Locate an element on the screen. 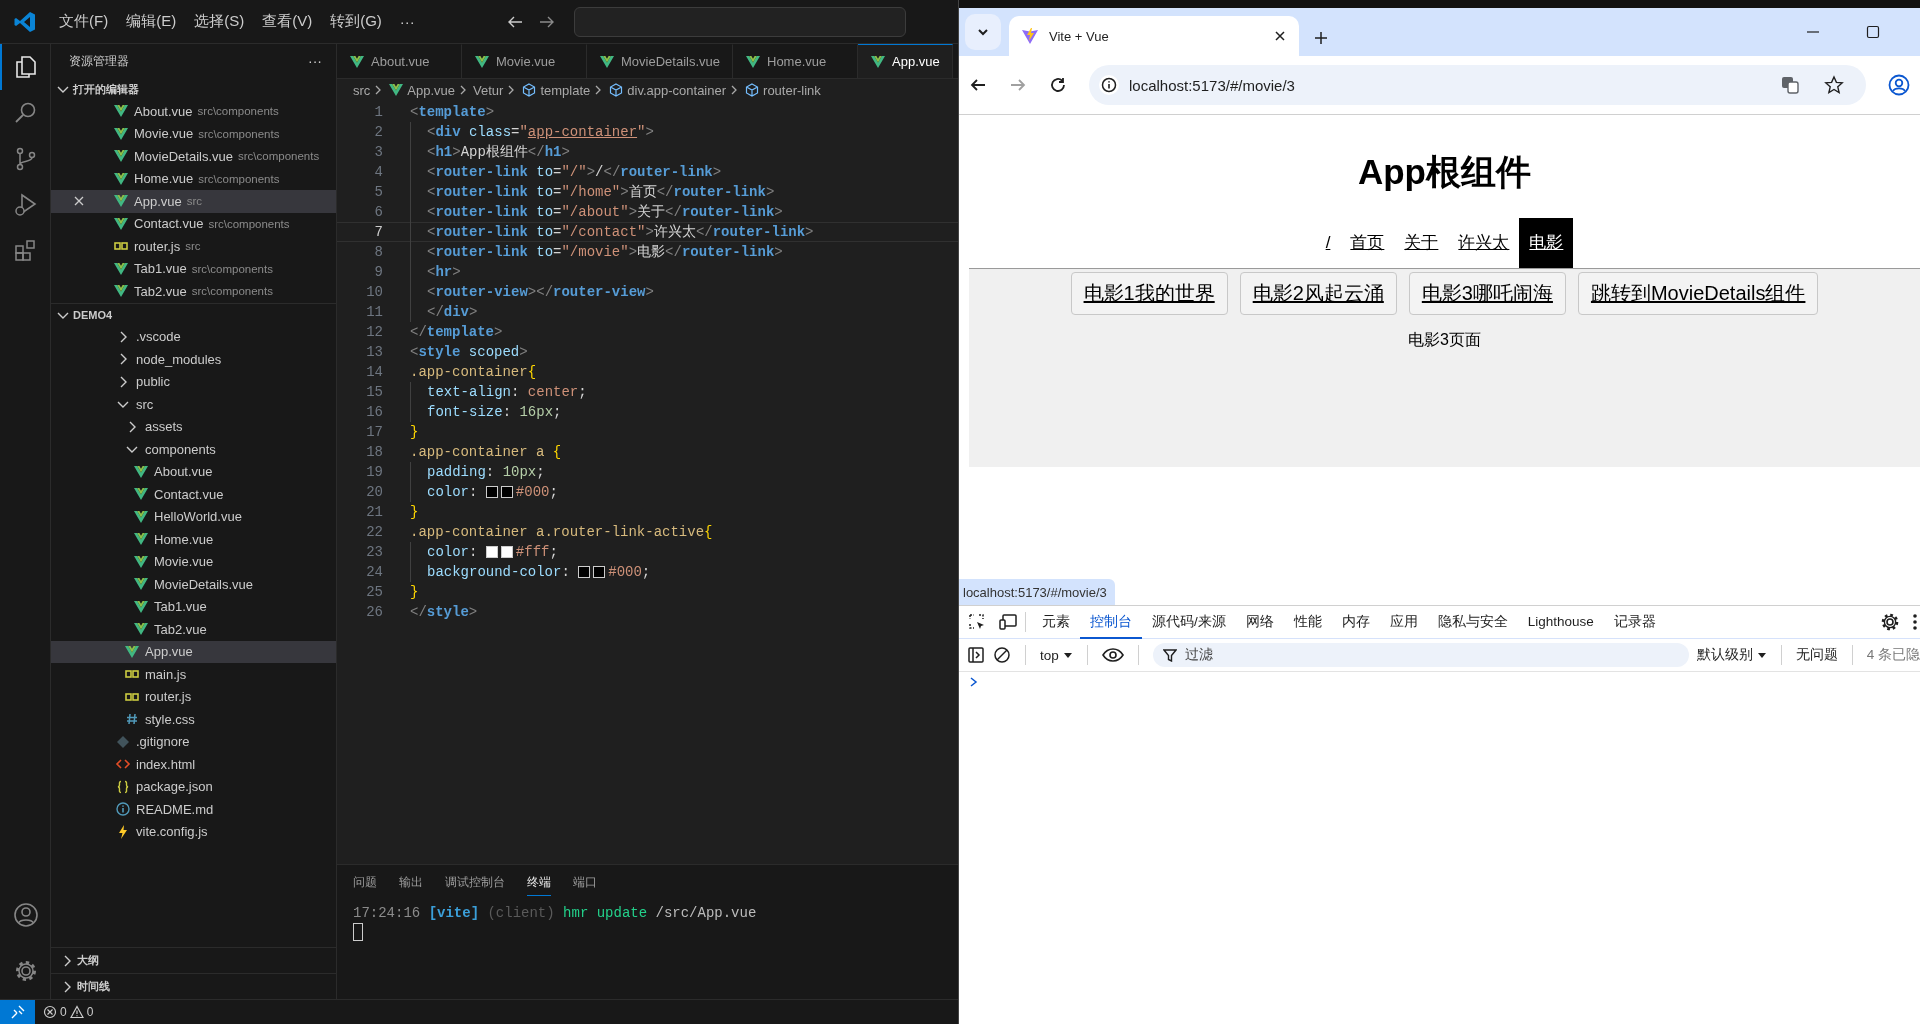  tree-item: src is located at coordinates (193, 404).